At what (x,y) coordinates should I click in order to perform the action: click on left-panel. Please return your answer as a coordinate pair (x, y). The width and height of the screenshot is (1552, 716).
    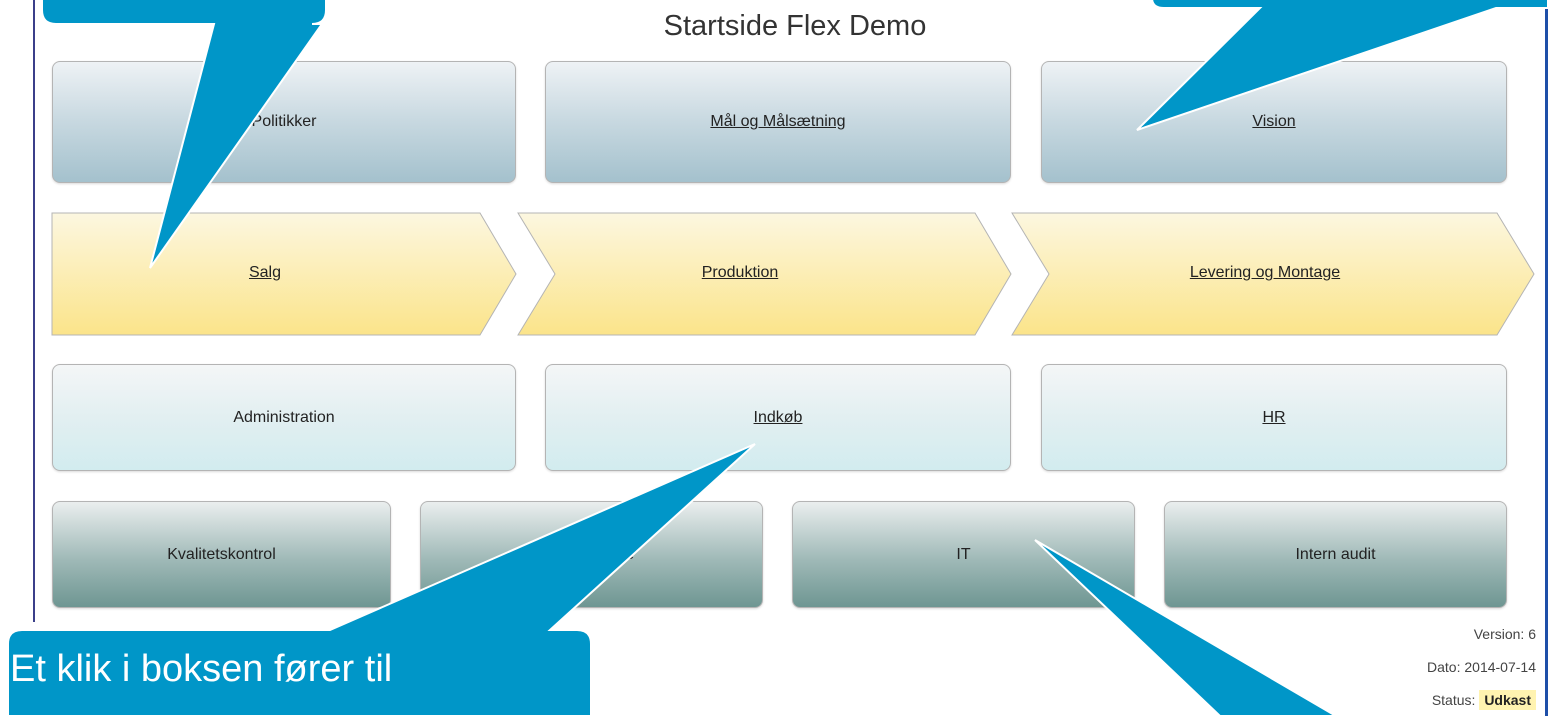
    Looking at the image, I should click on (14, 358).